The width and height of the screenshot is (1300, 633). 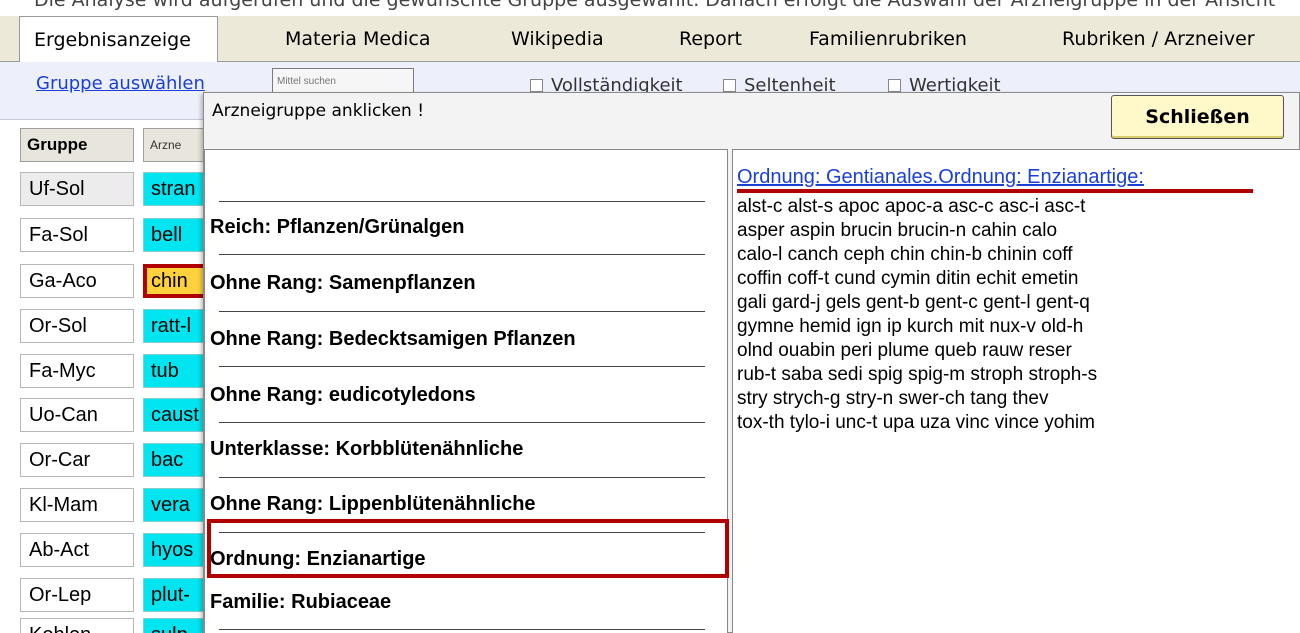 What do you see at coordinates (77, 625) in the screenshot?
I see `group-cell: Kohlen` at bounding box center [77, 625].